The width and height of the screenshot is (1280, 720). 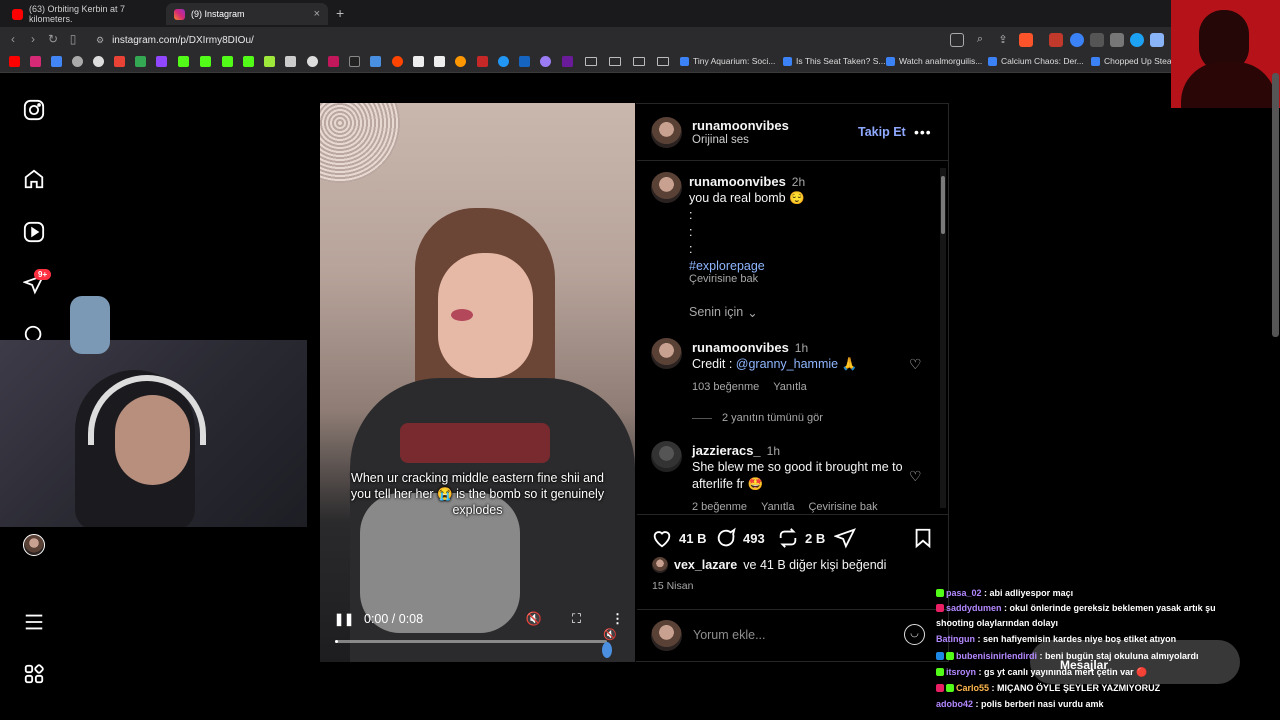 I want to click on share-action, so click(x=845, y=538).